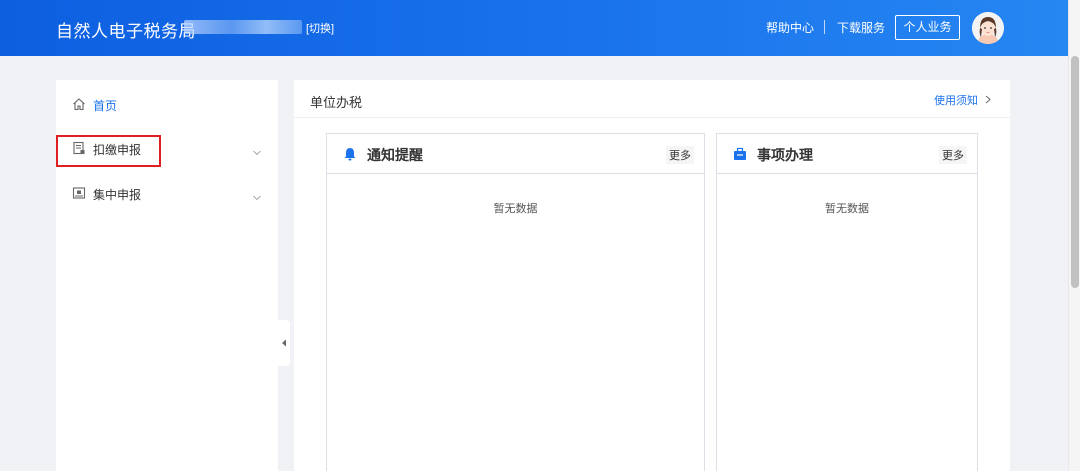 Image resolution: width=1080 pixels, height=471 pixels. I want to click on scrollbar-thumb, so click(1075, 172).